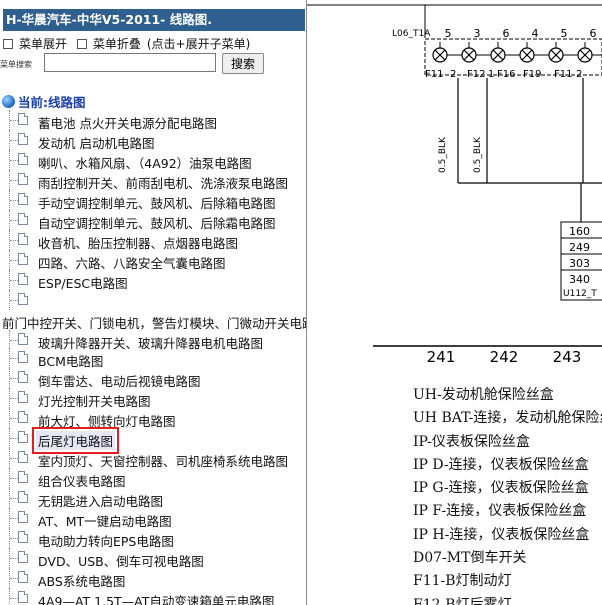 Image resolution: width=602 pixels, height=605 pixels. What do you see at coordinates (8, 43) in the screenshot?
I see `expand-icon` at bounding box center [8, 43].